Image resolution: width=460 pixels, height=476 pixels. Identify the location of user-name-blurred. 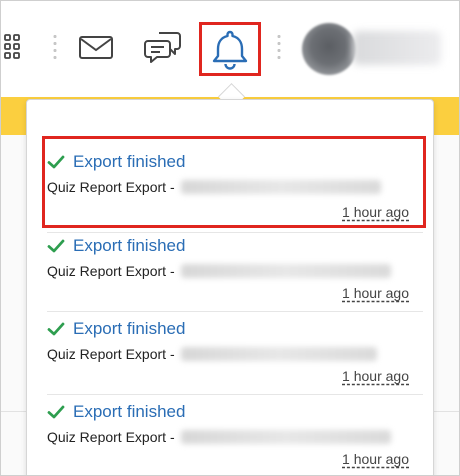
(397, 48).